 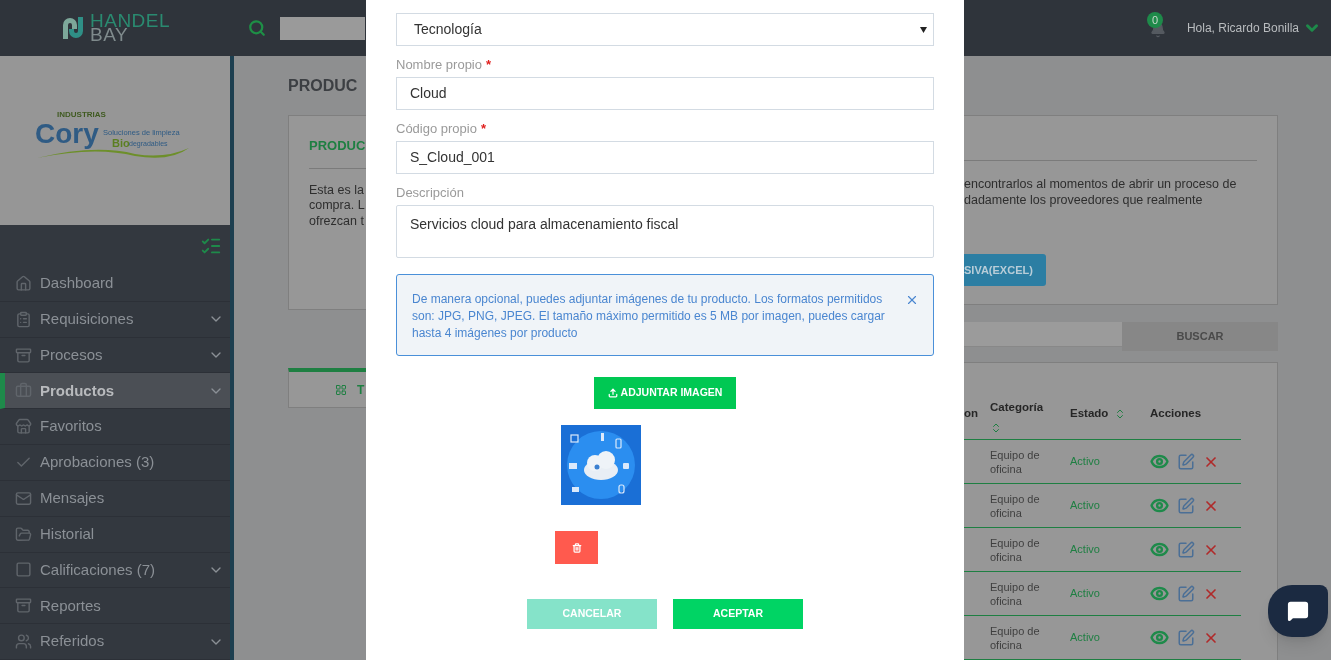 What do you see at coordinates (439, 65) in the screenshot?
I see `field-label: Nombre propio` at bounding box center [439, 65].